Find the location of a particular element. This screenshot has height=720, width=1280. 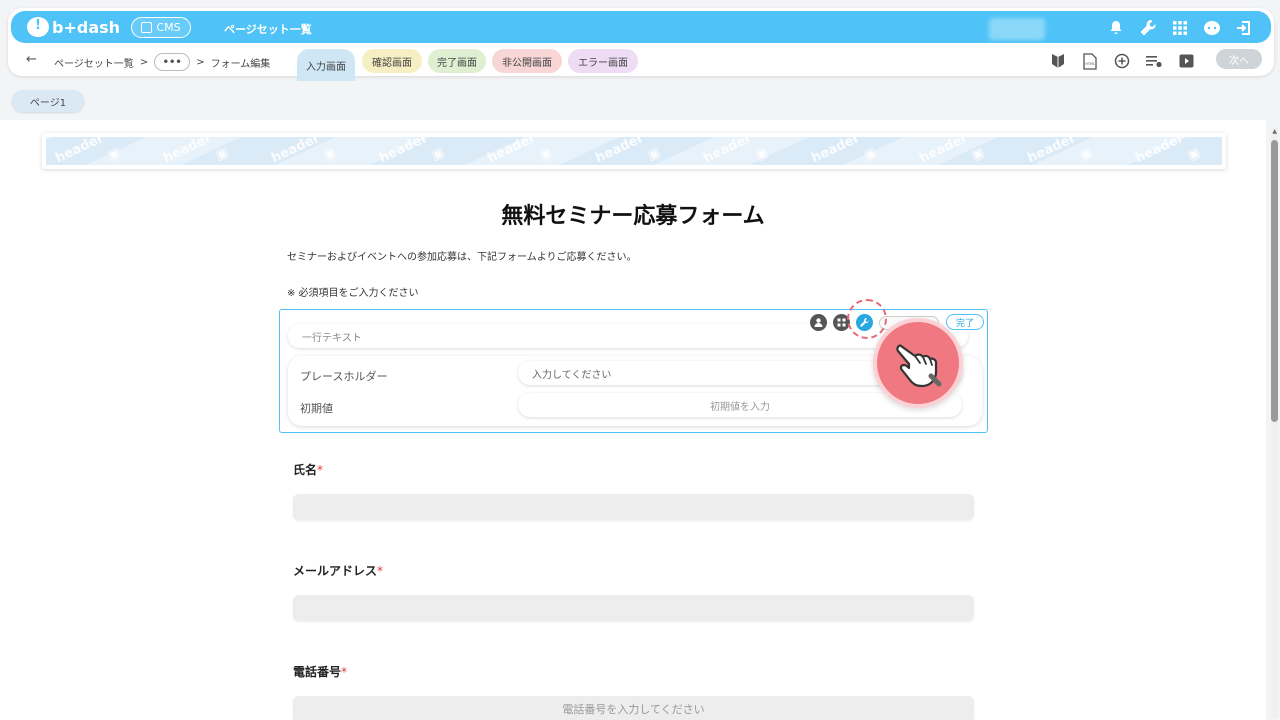

field-label-phone: 電話番号* is located at coordinates (320, 671).